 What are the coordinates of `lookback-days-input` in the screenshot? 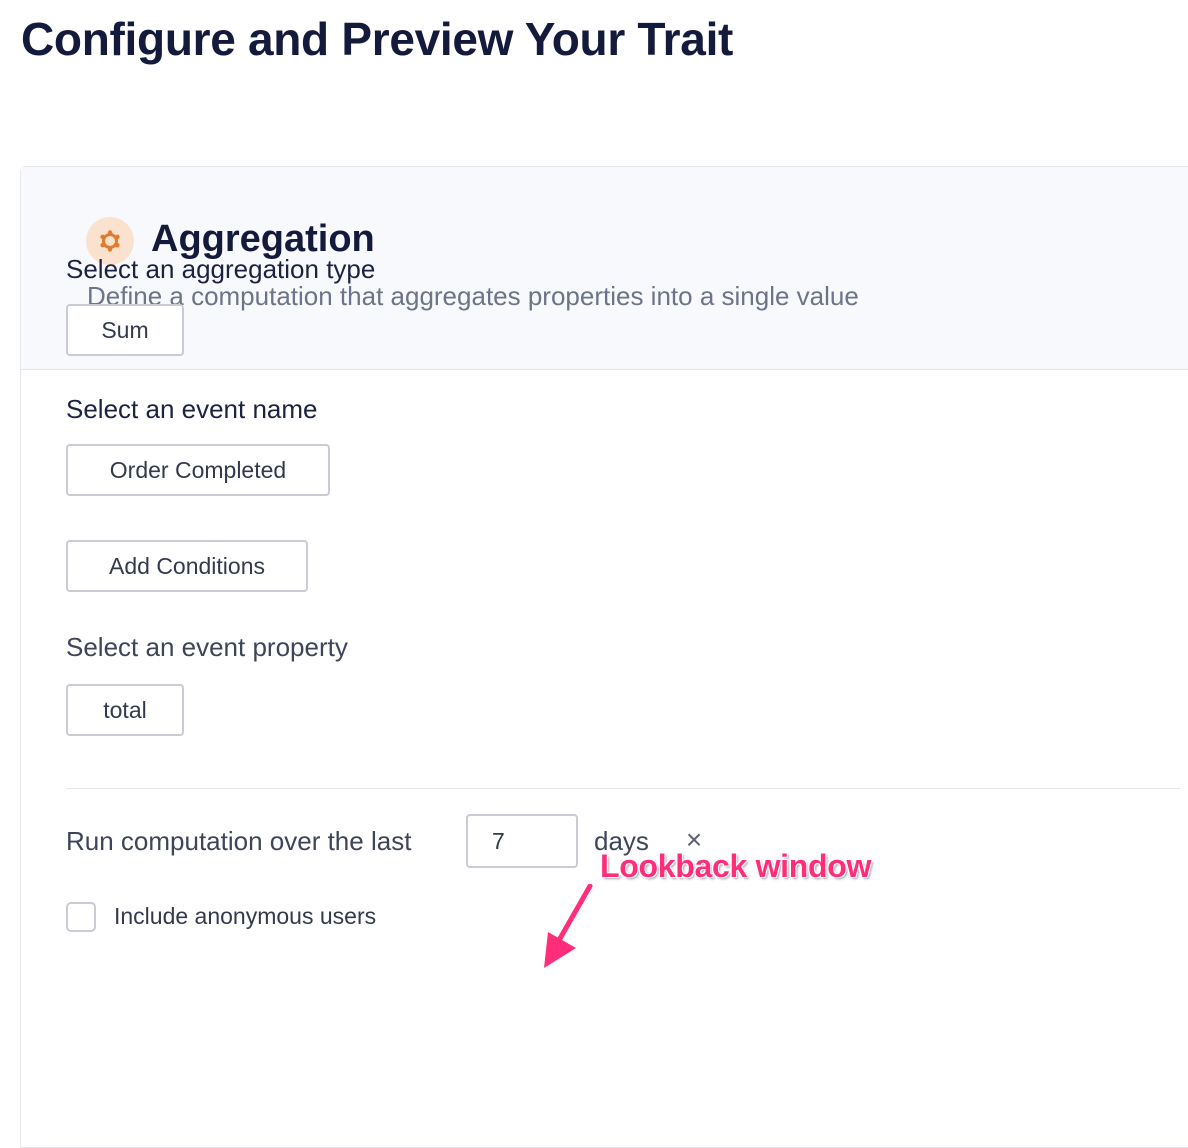 It's located at (522, 841).